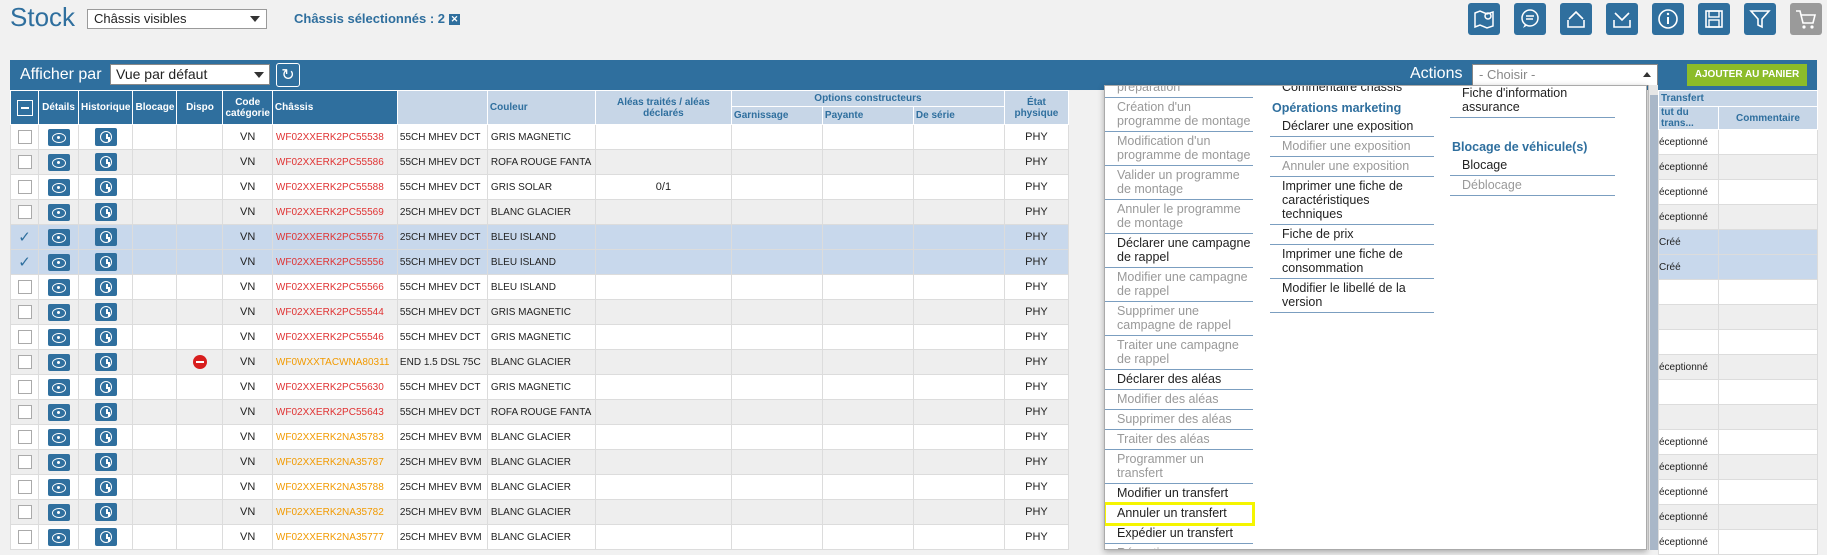 This screenshot has height=555, width=1827. I want to click on chassis-link: WF02XXERK2NA35782, so click(334, 512).